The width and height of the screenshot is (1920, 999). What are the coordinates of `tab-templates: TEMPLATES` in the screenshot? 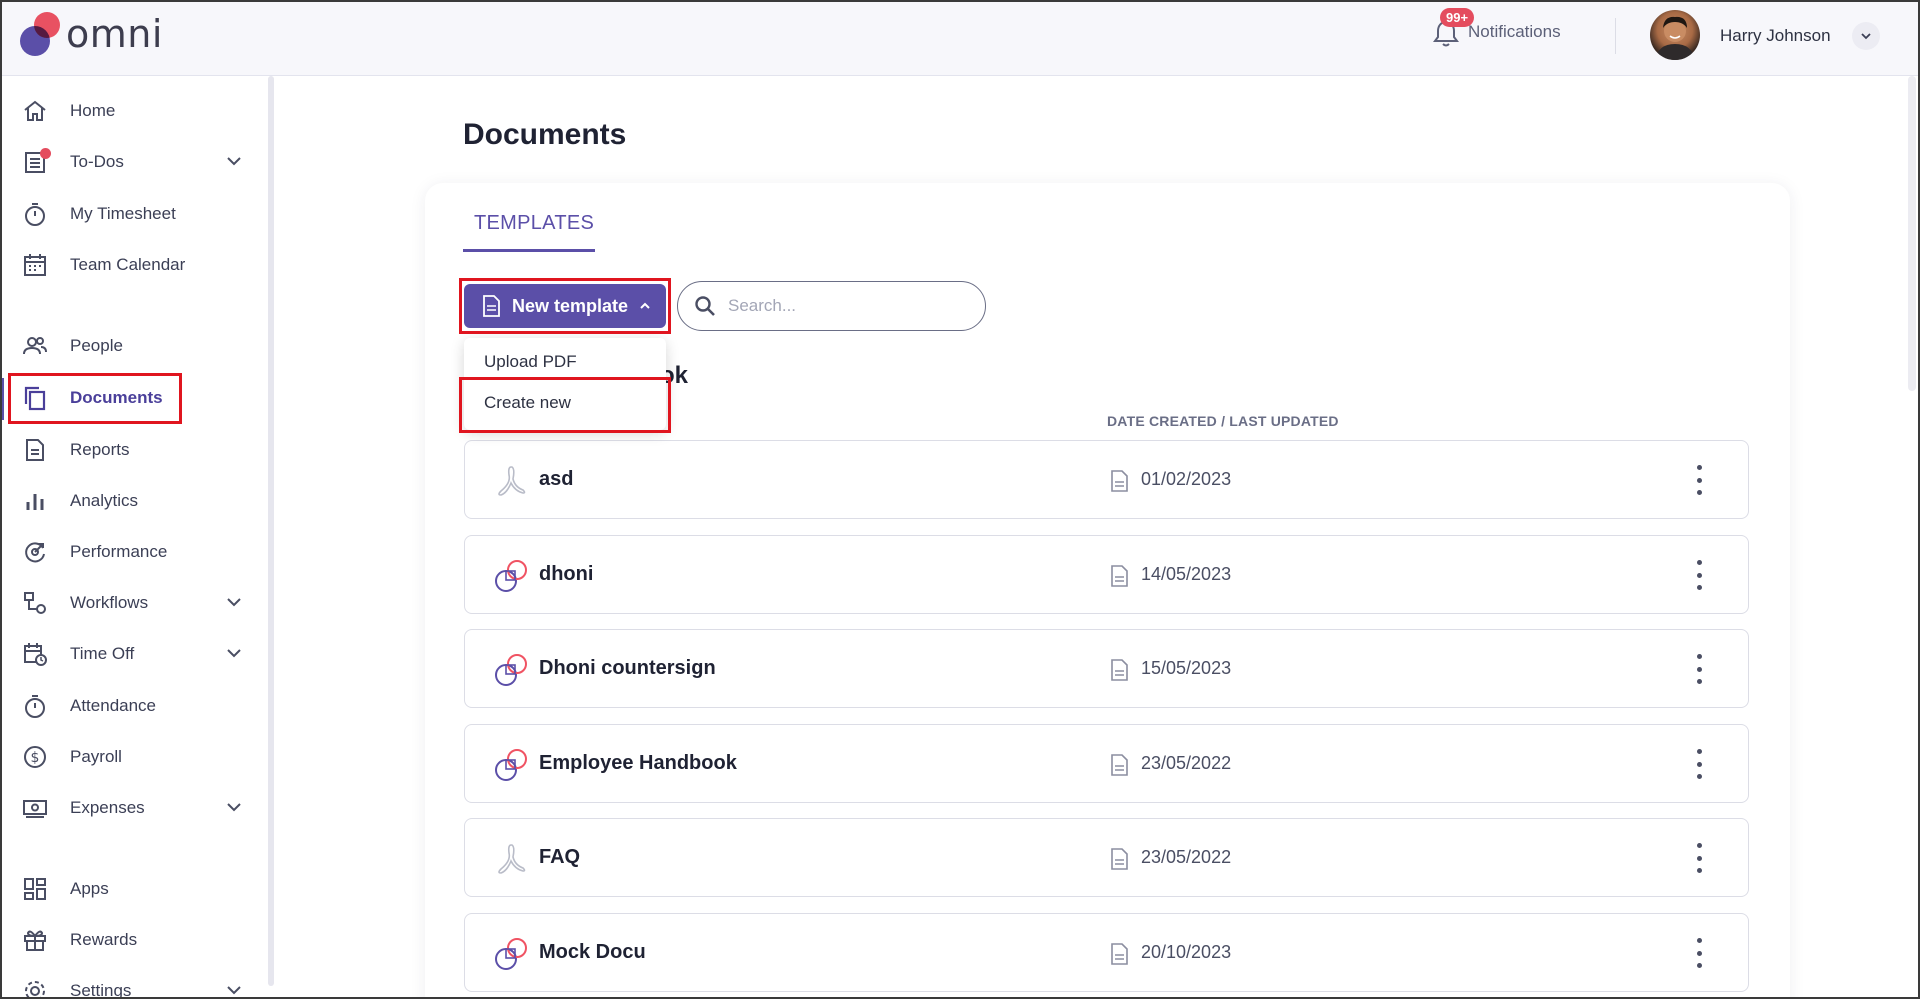 It's located at (534, 223).